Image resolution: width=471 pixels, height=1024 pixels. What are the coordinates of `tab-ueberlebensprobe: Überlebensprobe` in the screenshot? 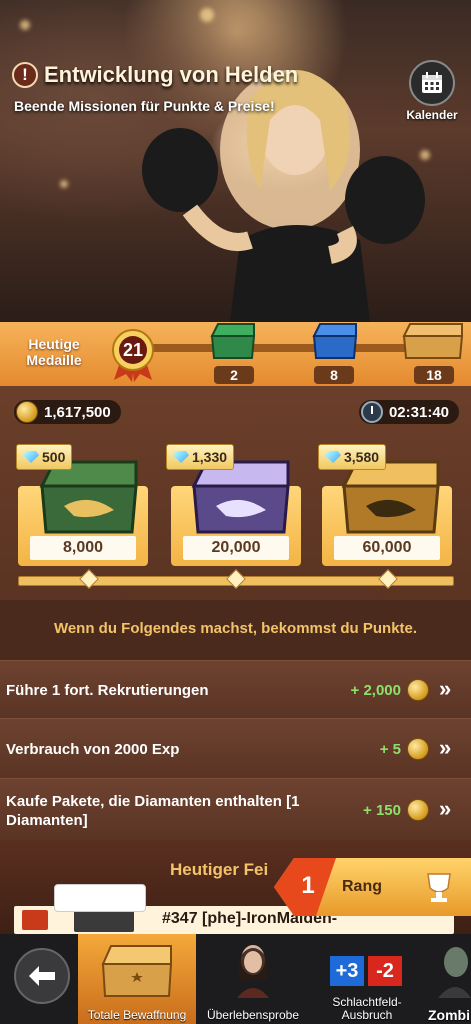 It's located at (253, 979).